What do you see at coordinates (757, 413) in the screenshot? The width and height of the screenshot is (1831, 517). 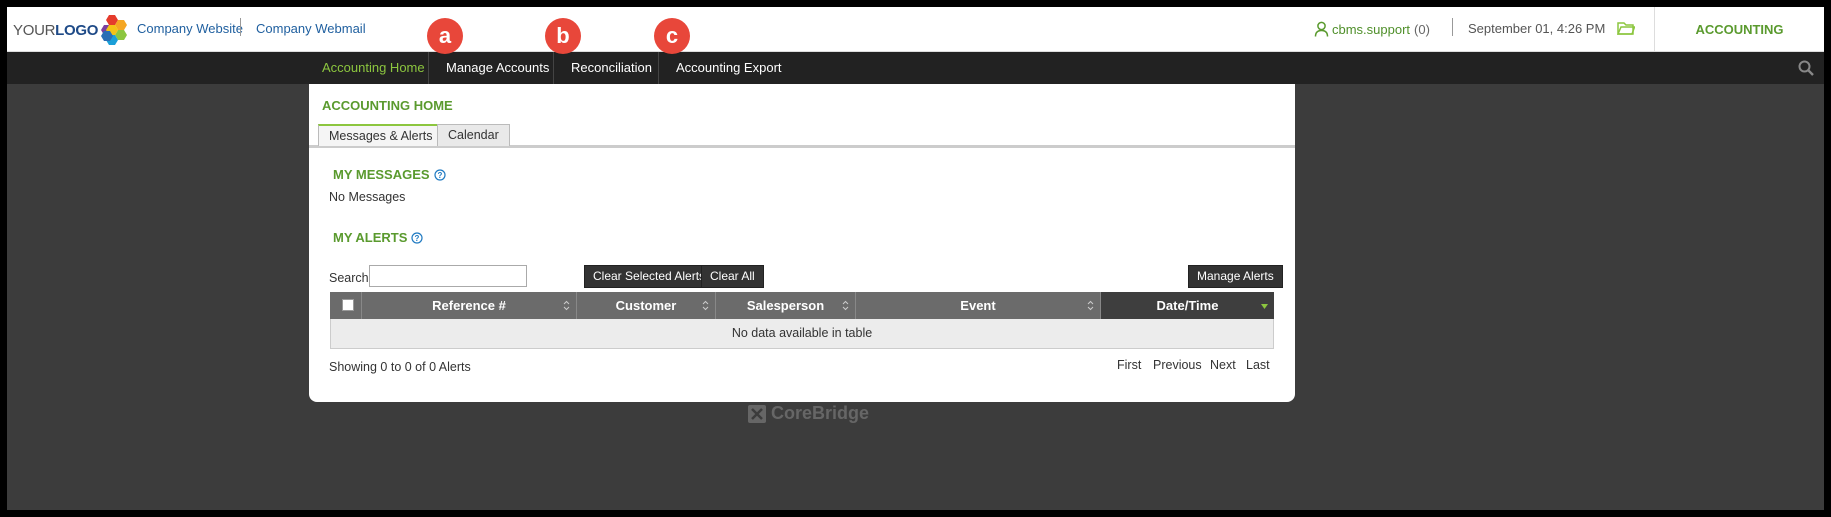 I see `corebridge-icon` at bounding box center [757, 413].